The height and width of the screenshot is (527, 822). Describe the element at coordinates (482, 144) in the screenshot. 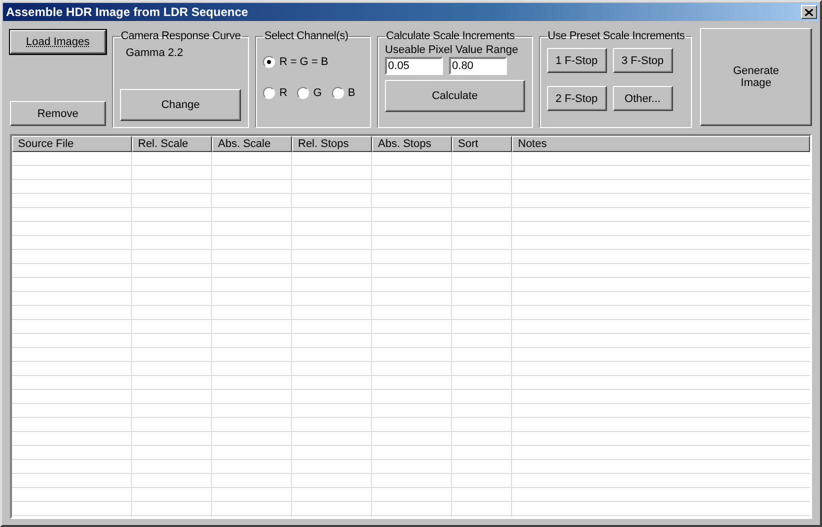

I see `column-header: Sort` at that location.